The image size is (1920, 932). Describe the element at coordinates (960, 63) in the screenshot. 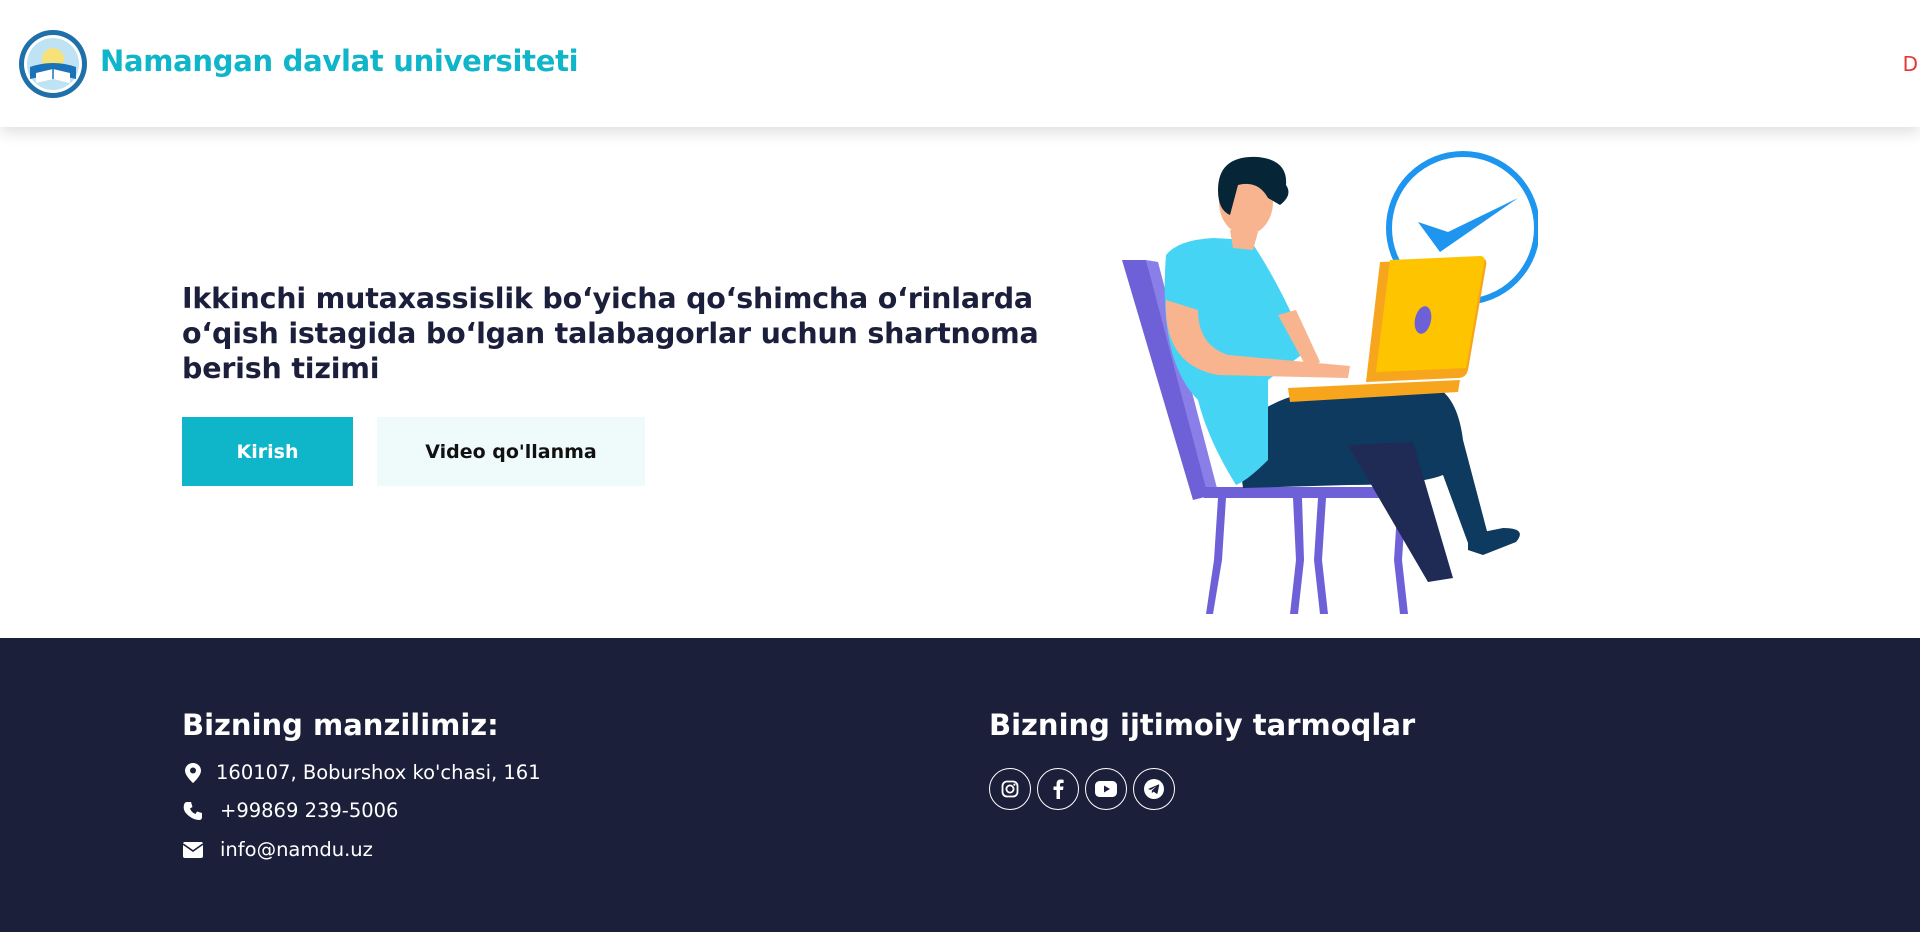

I see `site-header: Namangan davlat universiteti D` at that location.